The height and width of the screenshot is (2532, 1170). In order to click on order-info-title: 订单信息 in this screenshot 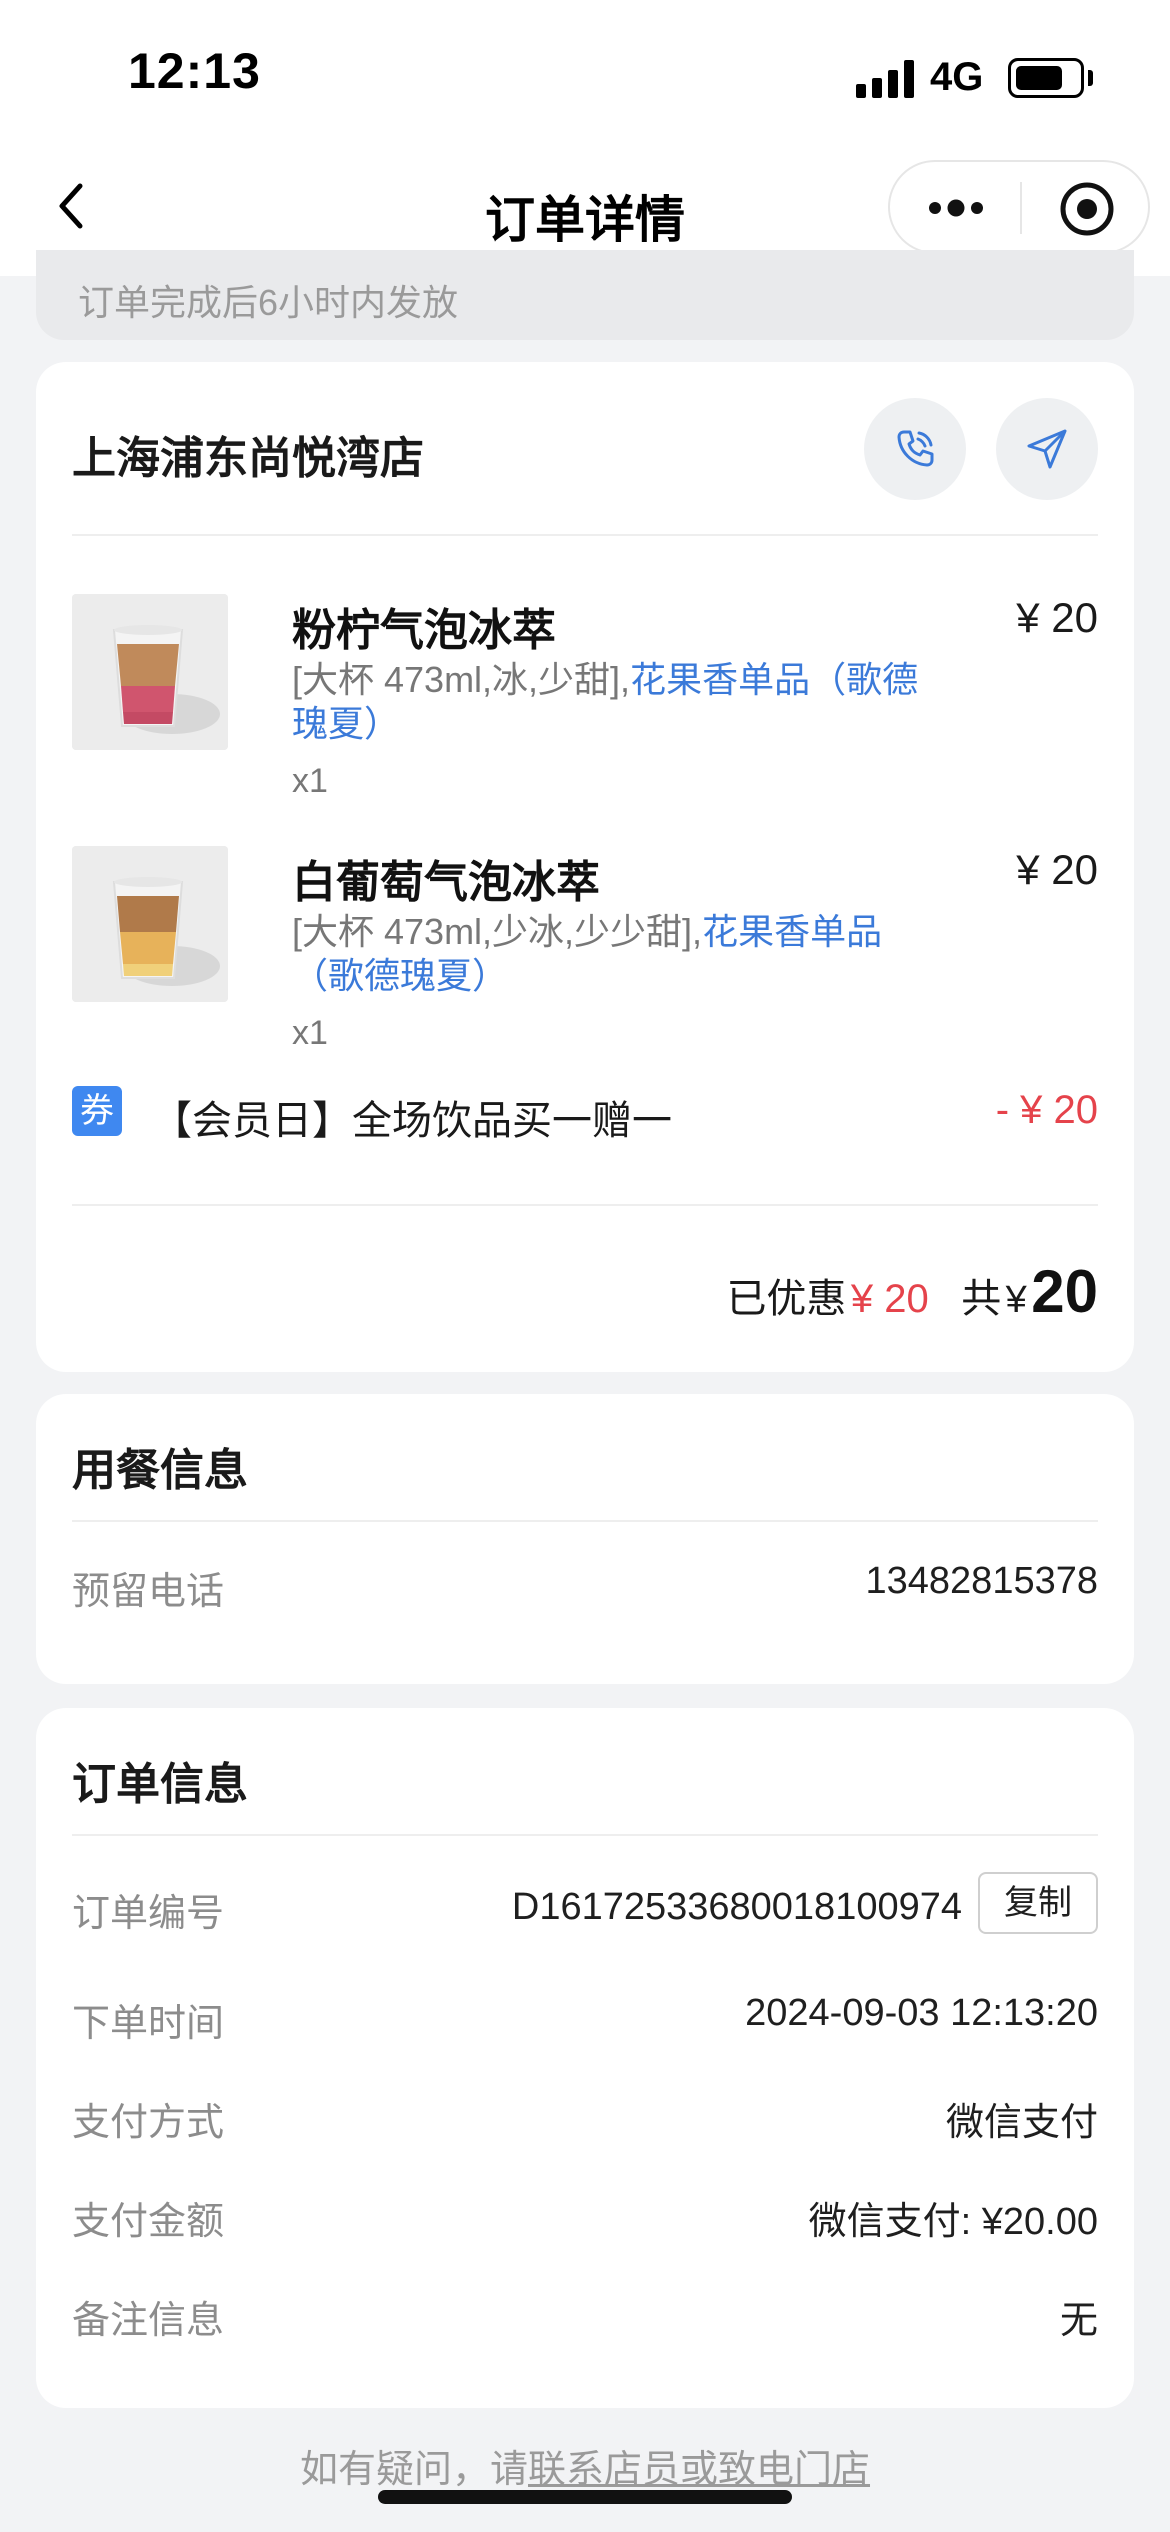, I will do `click(160, 1784)`.